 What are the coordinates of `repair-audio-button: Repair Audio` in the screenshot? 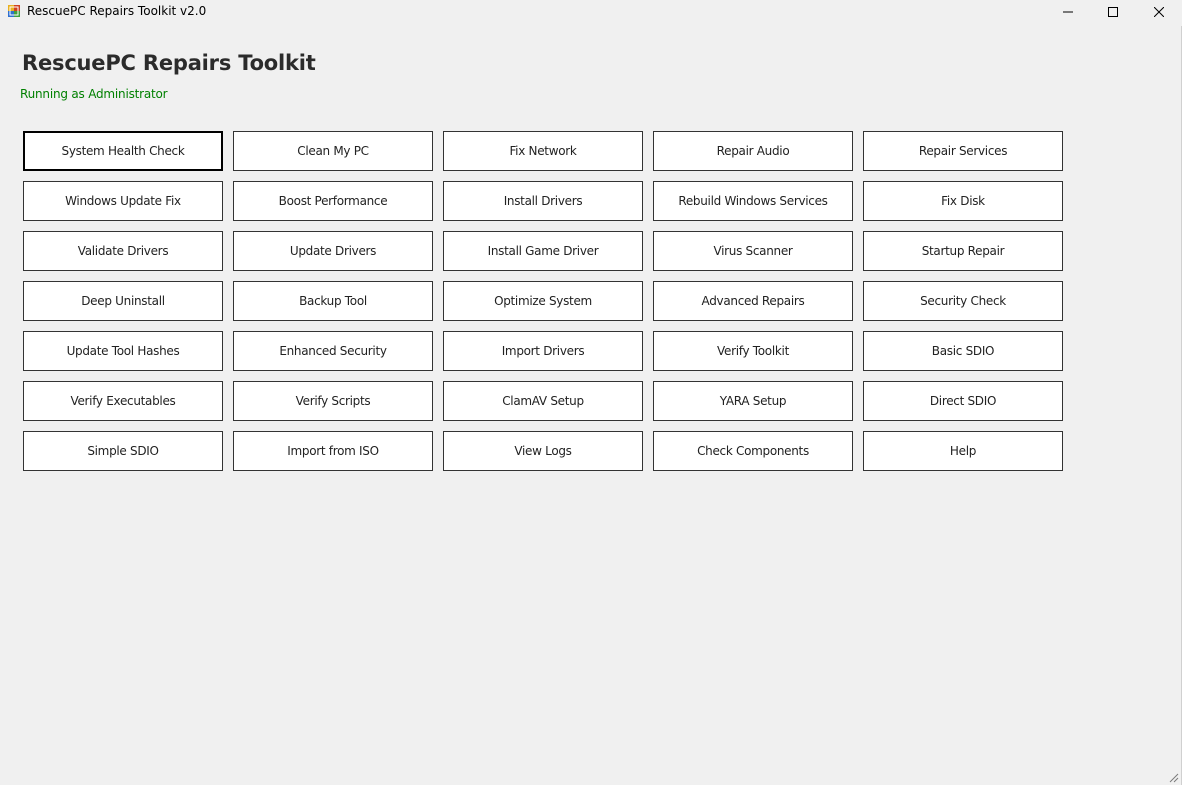 It's located at (753, 151).